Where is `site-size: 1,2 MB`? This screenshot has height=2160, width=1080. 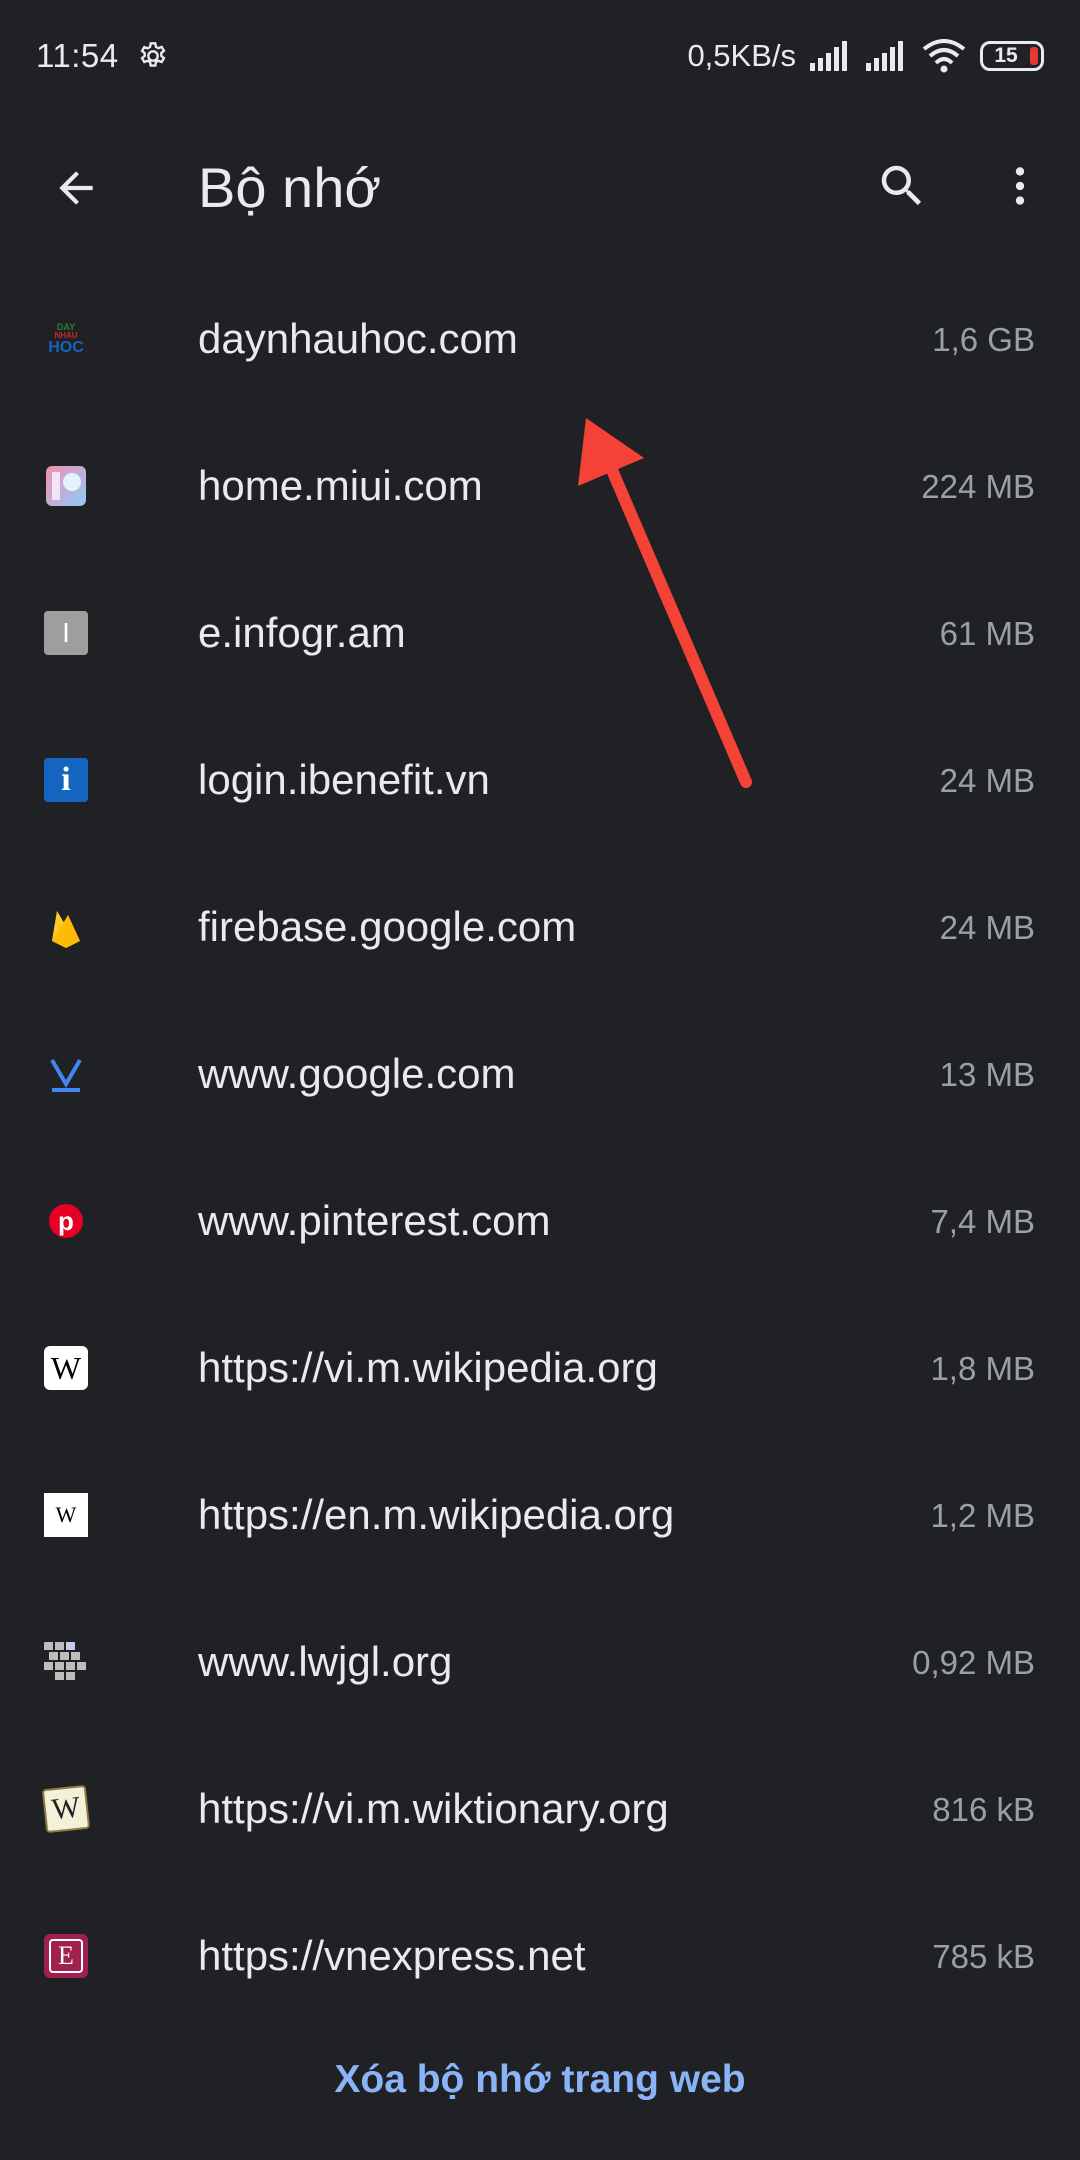 site-size: 1,2 MB is located at coordinates (982, 1515).